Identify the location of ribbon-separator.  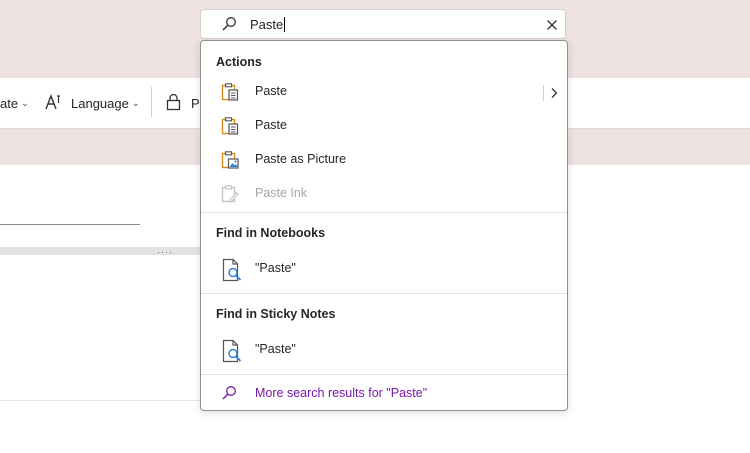
(151, 102).